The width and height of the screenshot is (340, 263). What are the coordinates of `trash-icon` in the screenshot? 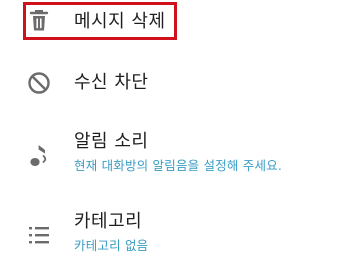 It's located at (39, 21).